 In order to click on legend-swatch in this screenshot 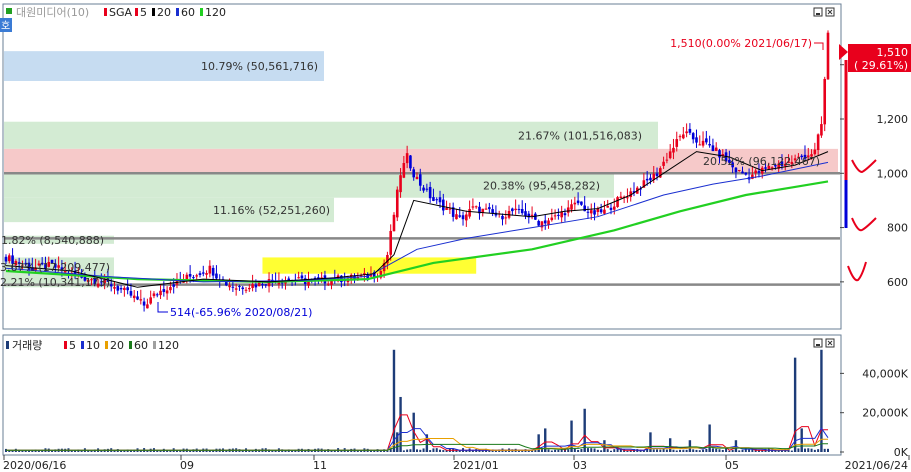, I will do `click(106, 345)`.